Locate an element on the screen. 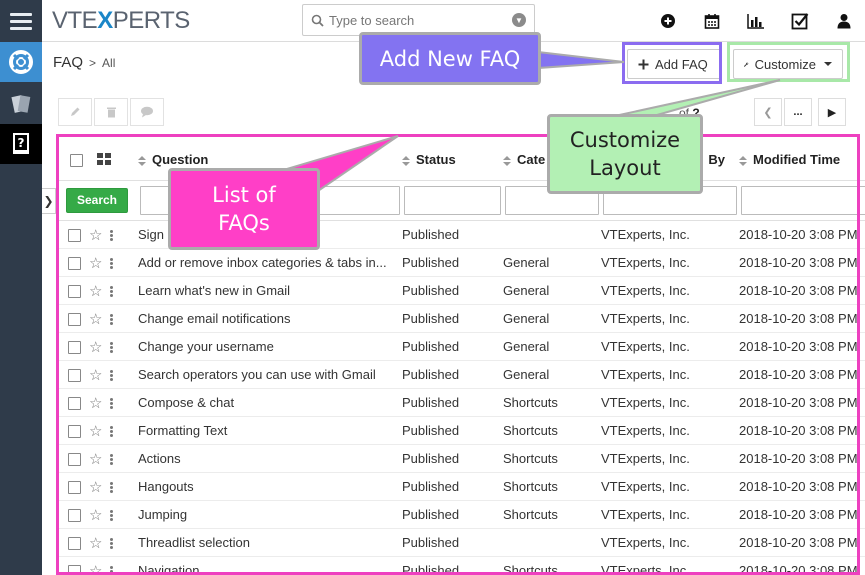  wrench-icon is located at coordinates (746, 64).